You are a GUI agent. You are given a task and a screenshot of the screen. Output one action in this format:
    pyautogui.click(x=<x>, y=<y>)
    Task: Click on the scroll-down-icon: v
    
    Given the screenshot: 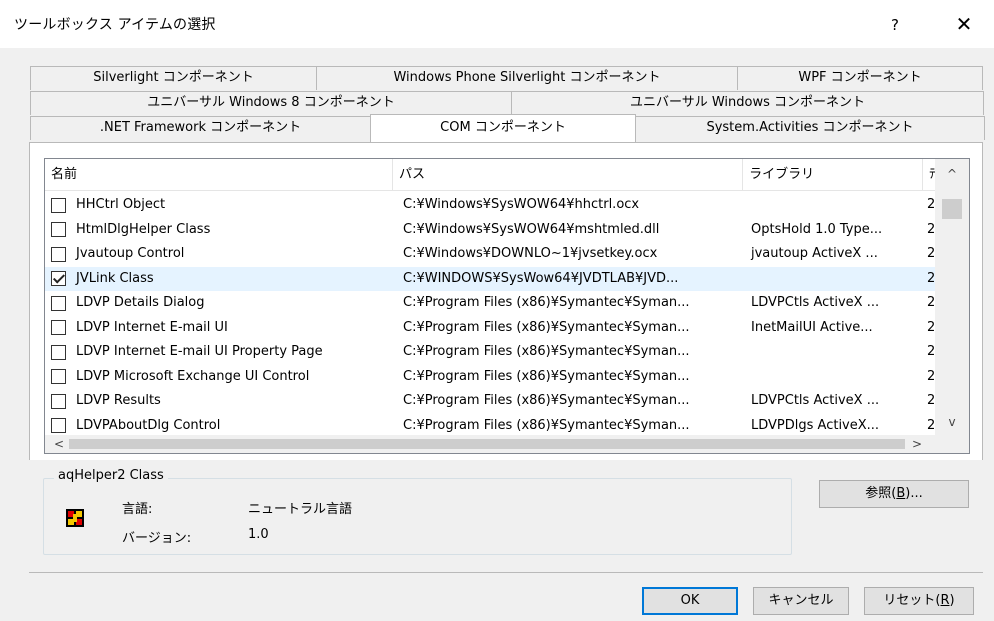 What is the action you would take?
    pyautogui.click(x=952, y=422)
    